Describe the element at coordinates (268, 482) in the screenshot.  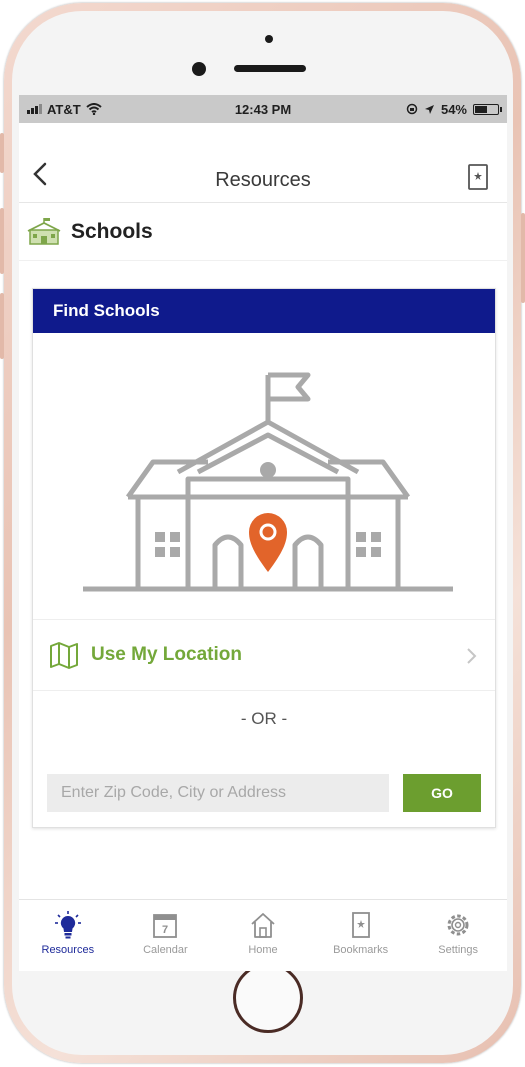
I see `school-location-illustration` at that location.